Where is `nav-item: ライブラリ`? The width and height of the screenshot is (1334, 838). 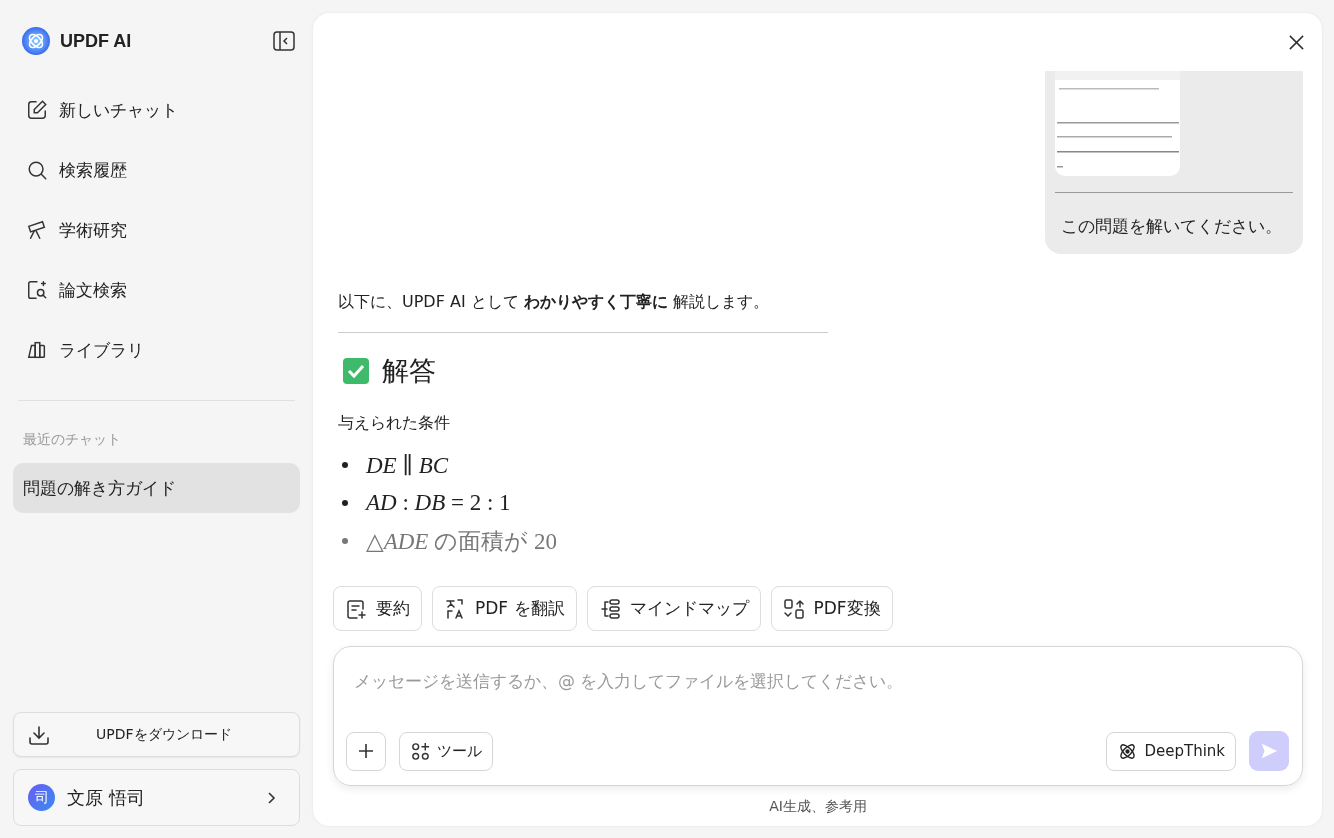
nav-item: ライブラリ is located at coordinates (78, 350).